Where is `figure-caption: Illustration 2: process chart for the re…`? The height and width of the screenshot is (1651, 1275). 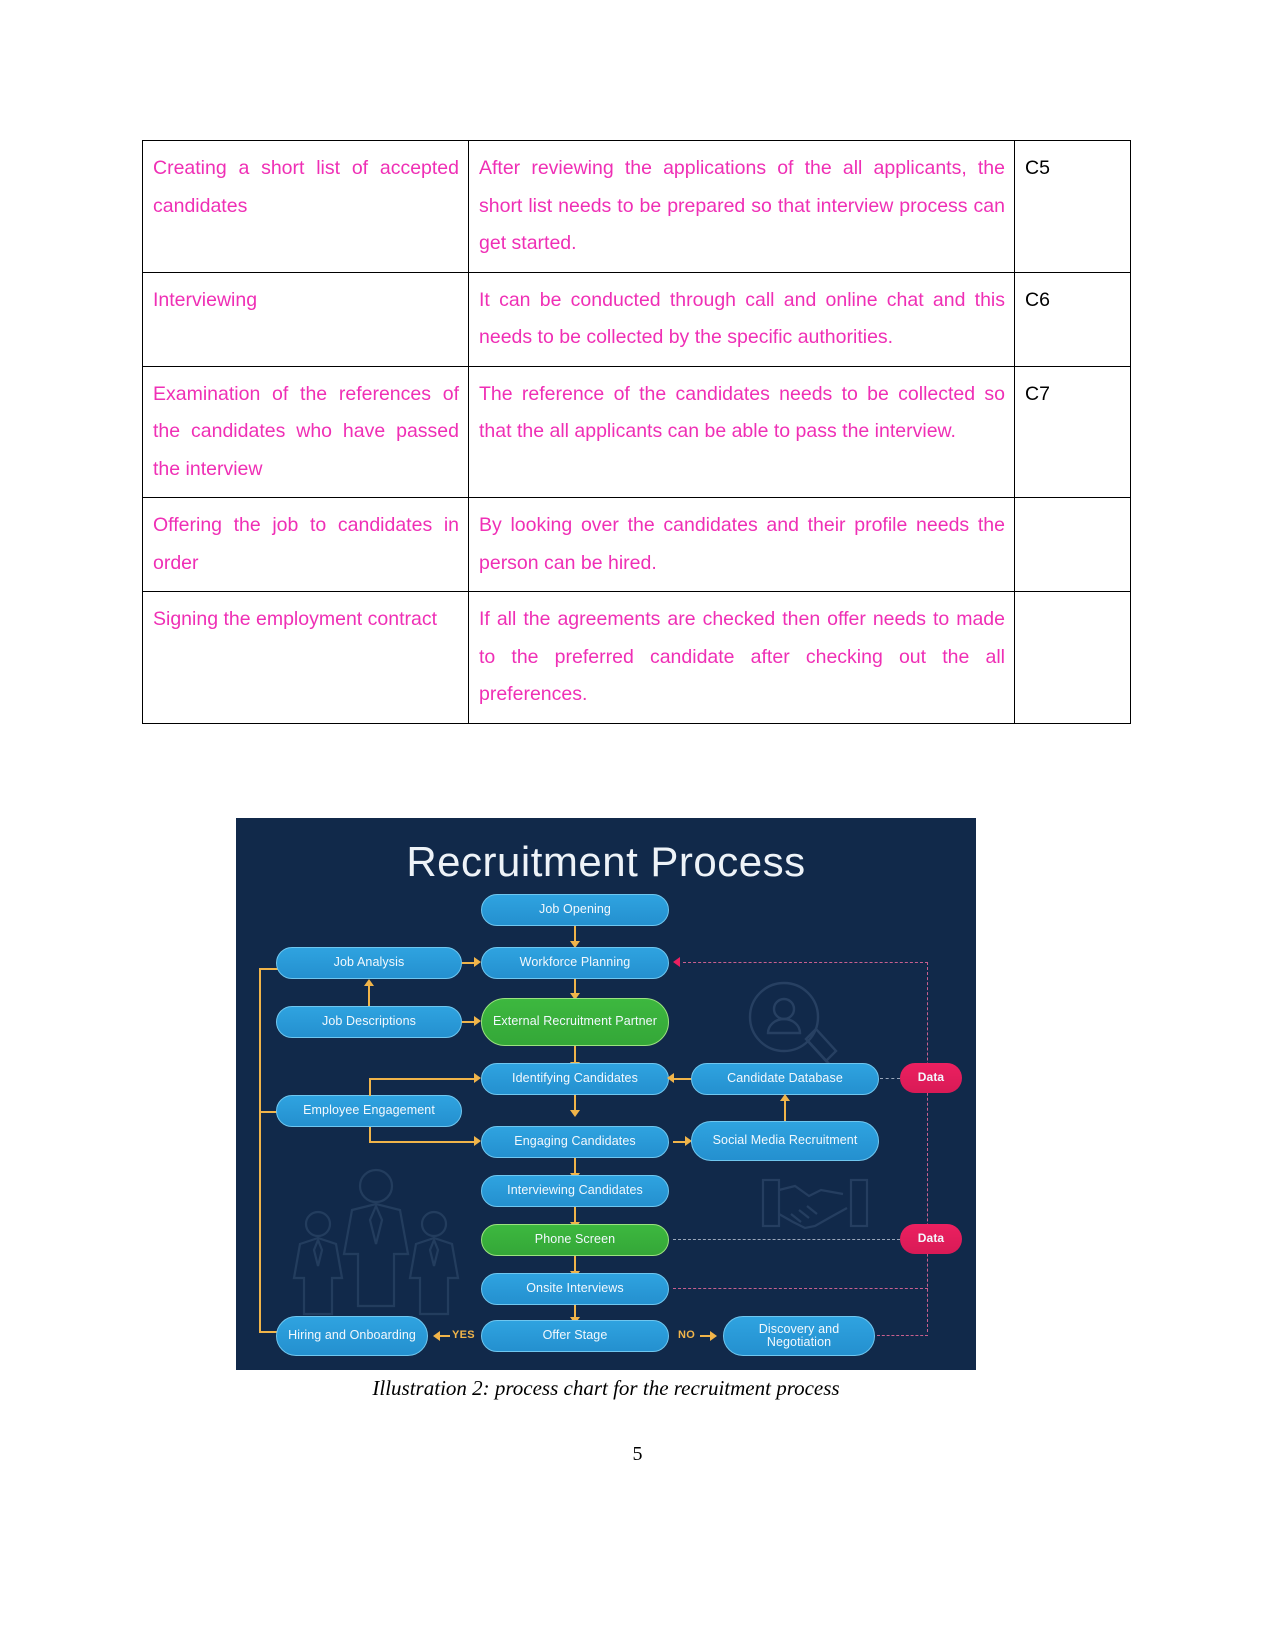 figure-caption: Illustration 2: process chart for the re… is located at coordinates (606, 1388).